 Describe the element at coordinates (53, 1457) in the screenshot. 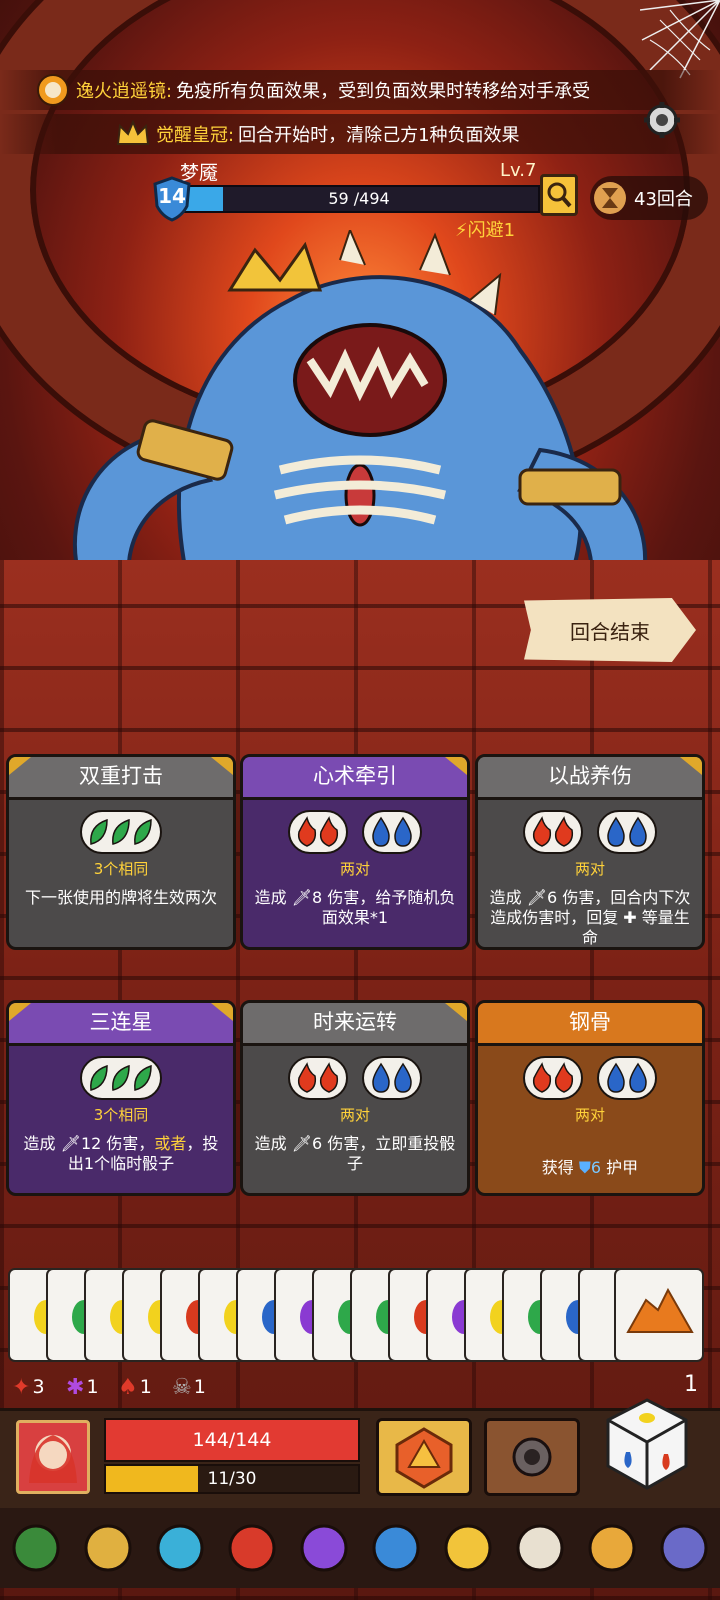

I see `player-avatar` at that location.